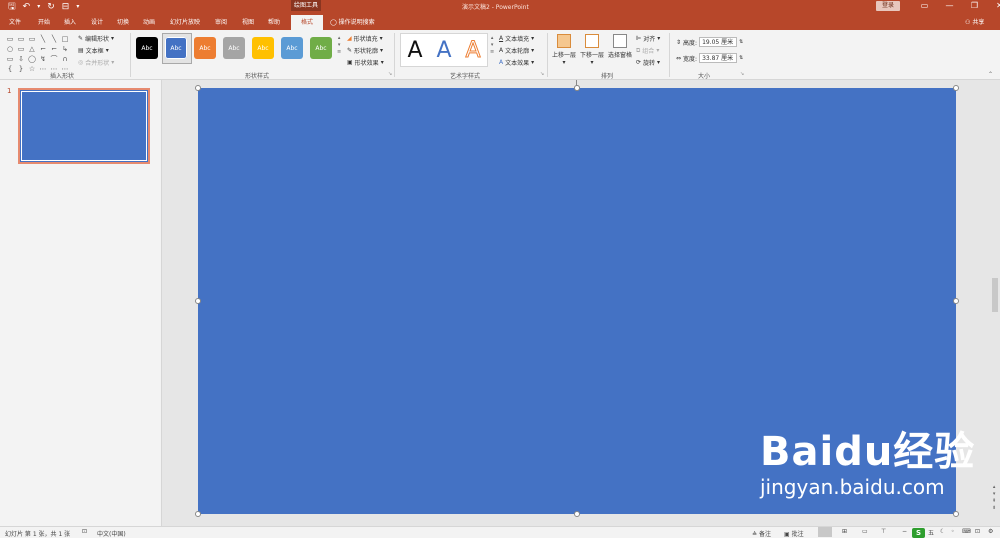  I want to click on ime-logo: S, so click(918, 533).